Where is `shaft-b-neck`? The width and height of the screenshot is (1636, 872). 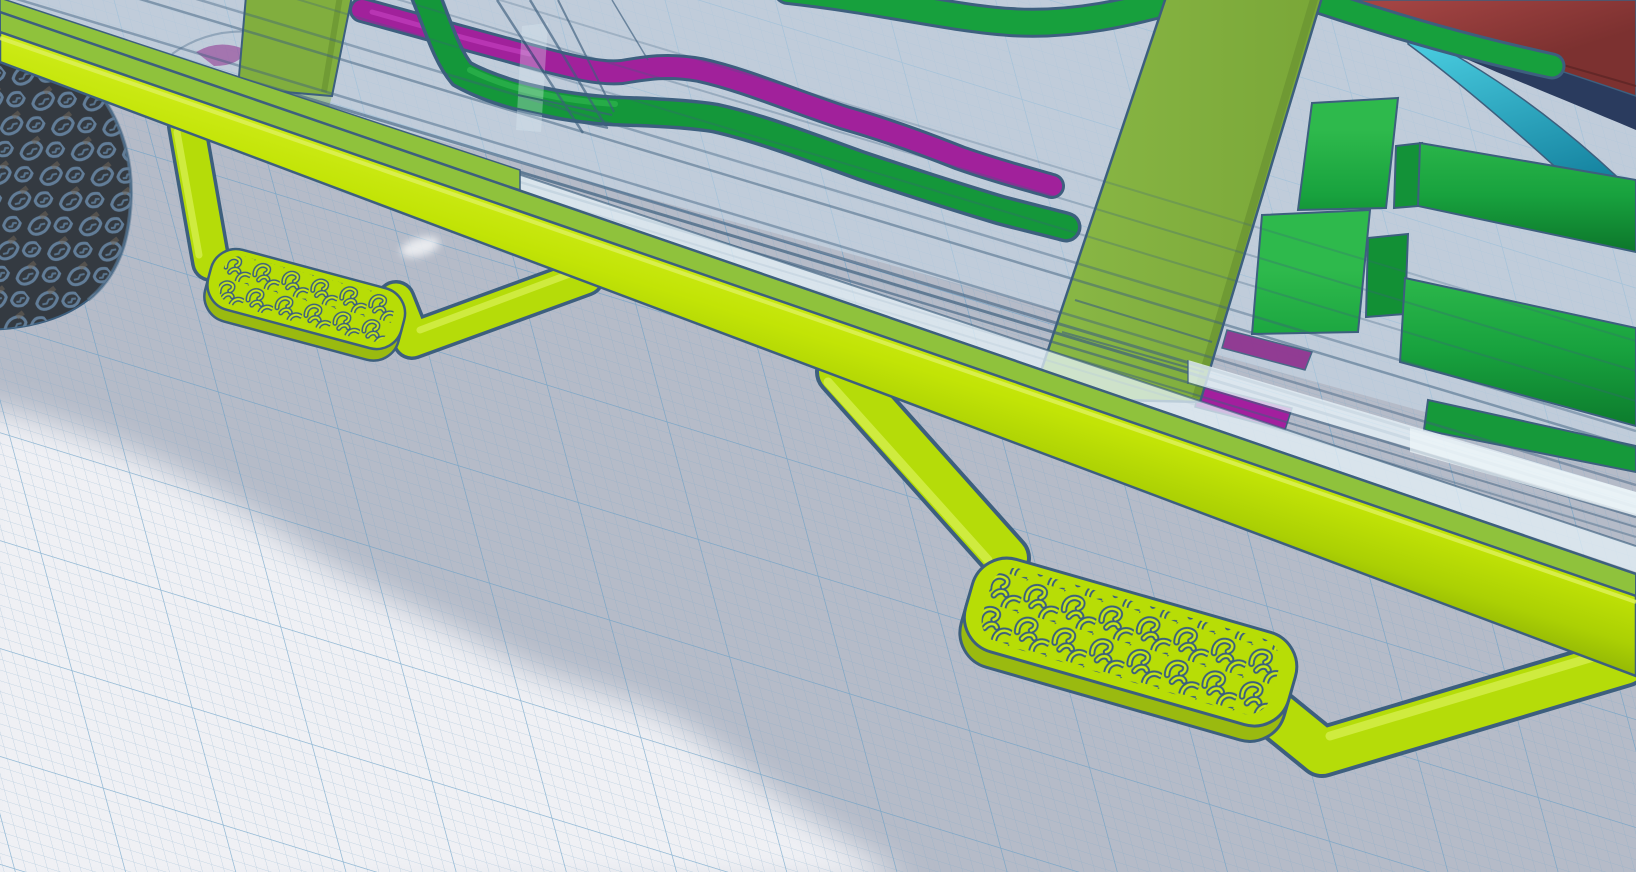 shaft-b-neck is located at coordinates (1387, 275).